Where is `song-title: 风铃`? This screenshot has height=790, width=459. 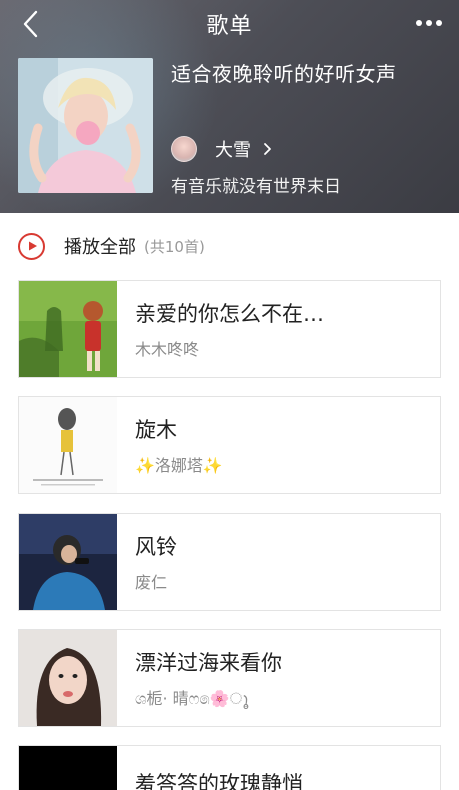
song-title: 风铃 is located at coordinates (156, 547).